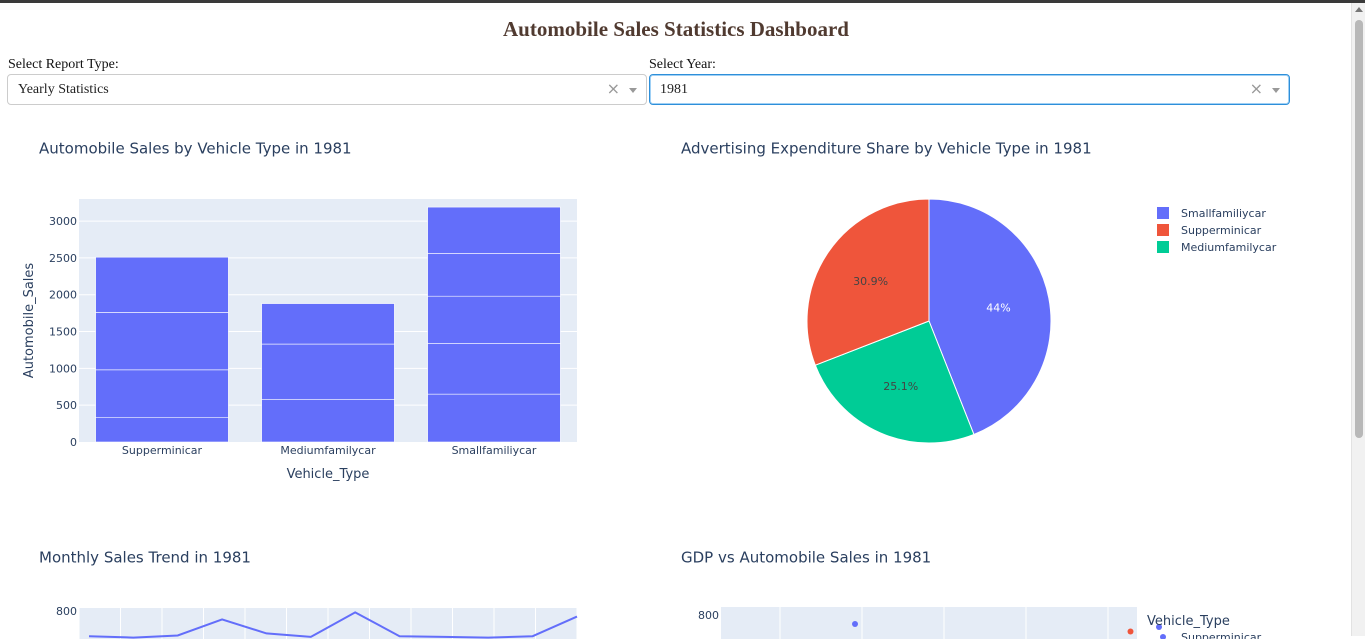  What do you see at coordinates (1223, 213) in the screenshot?
I see `pie-legend-label: Smallfamiliycar` at bounding box center [1223, 213].